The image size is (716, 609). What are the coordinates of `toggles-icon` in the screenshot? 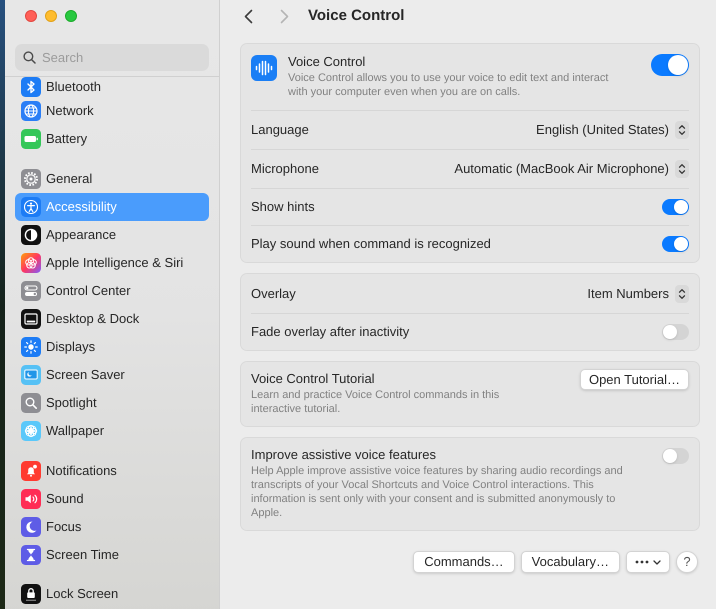 It's located at (31, 291).